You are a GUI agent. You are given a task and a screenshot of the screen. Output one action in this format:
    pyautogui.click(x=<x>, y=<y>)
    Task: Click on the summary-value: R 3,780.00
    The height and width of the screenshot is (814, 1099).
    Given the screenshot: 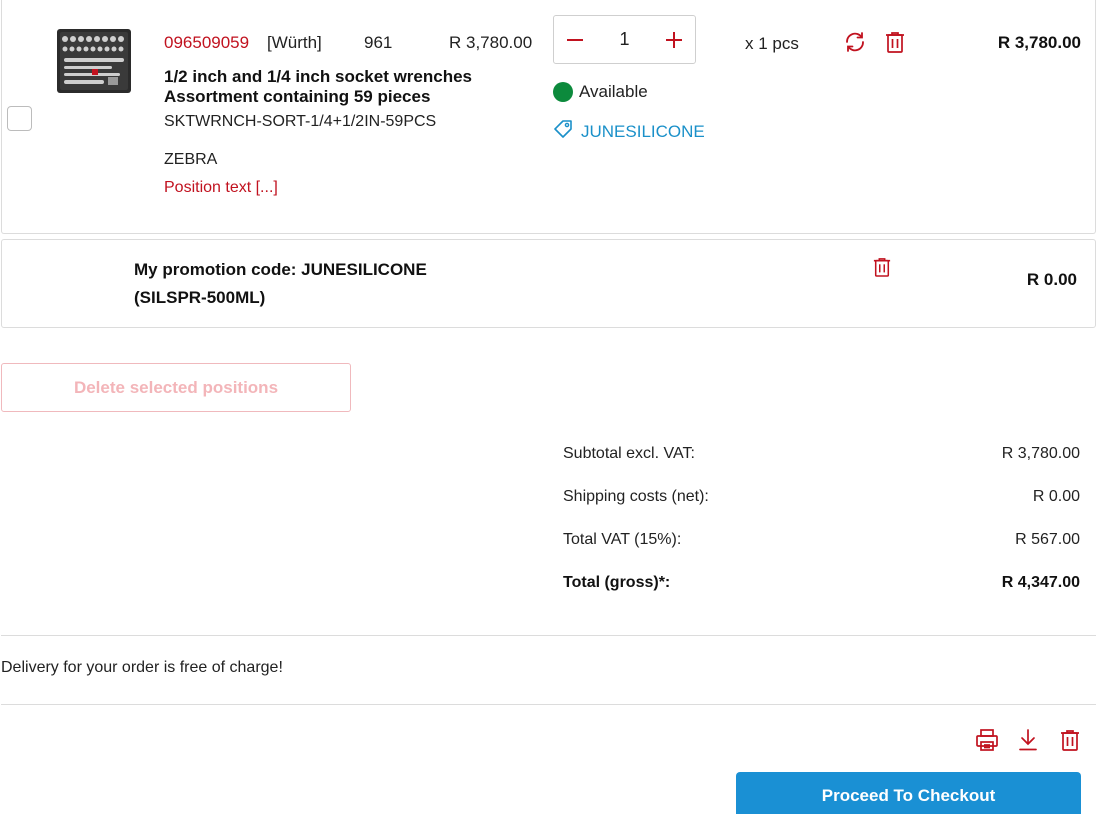 What is the action you would take?
    pyautogui.click(x=1040, y=453)
    